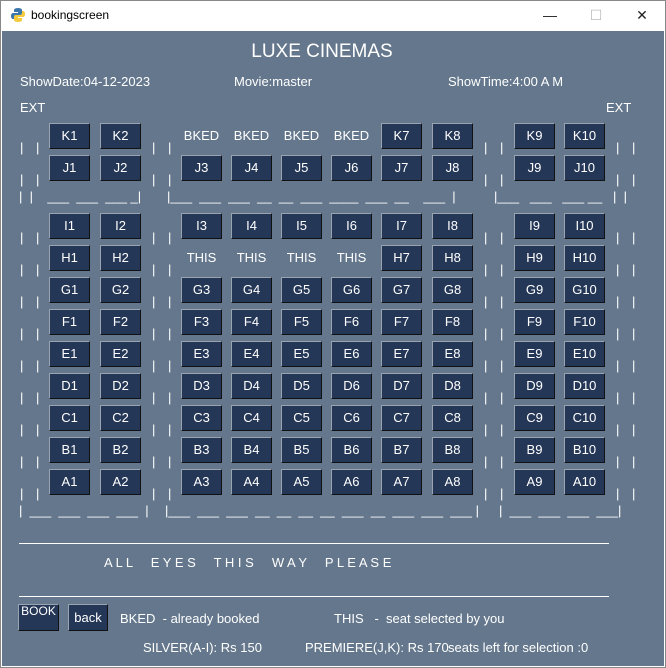 Image resolution: width=666 pixels, height=668 pixels. What do you see at coordinates (201, 386) in the screenshot?
I see `seat-button: D3` at bounding box center [201, 386].